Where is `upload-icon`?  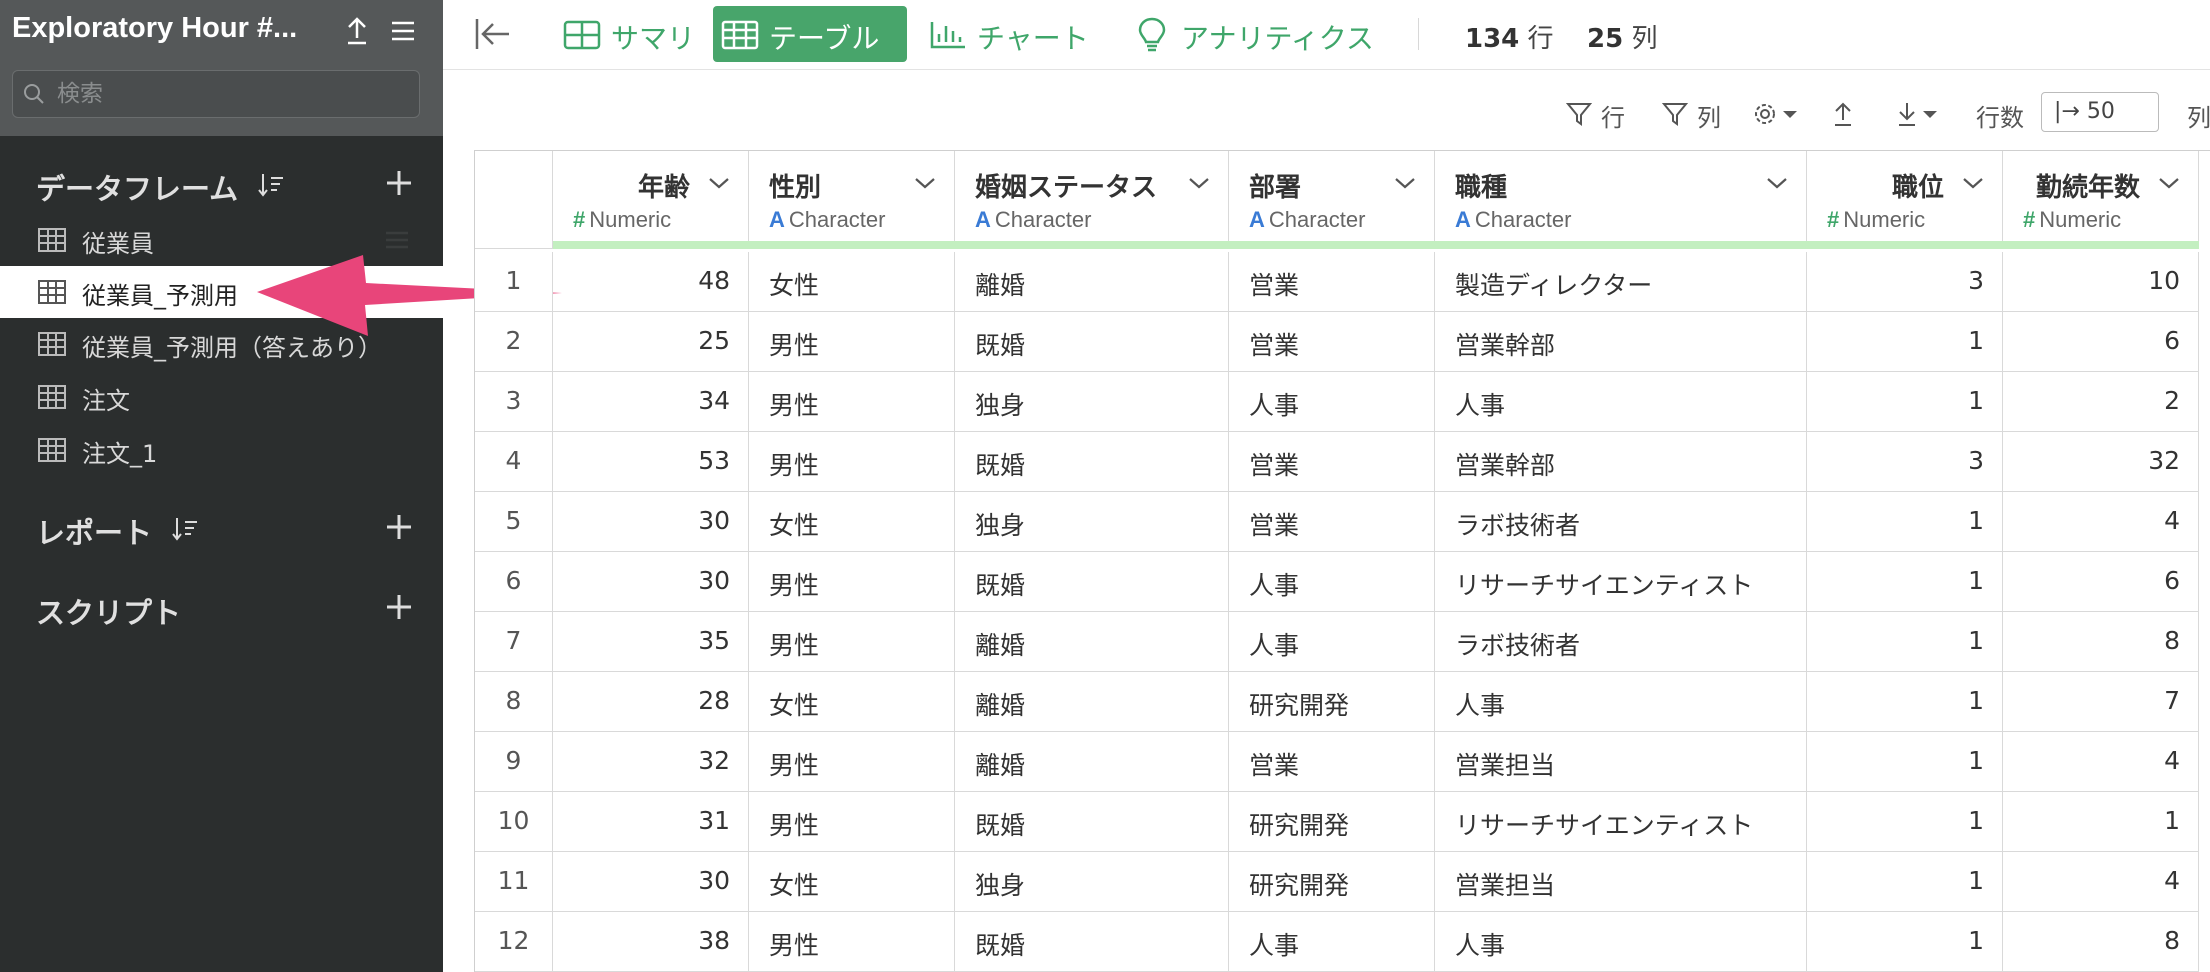
upload-icon is located at coordinates (1844, 114).